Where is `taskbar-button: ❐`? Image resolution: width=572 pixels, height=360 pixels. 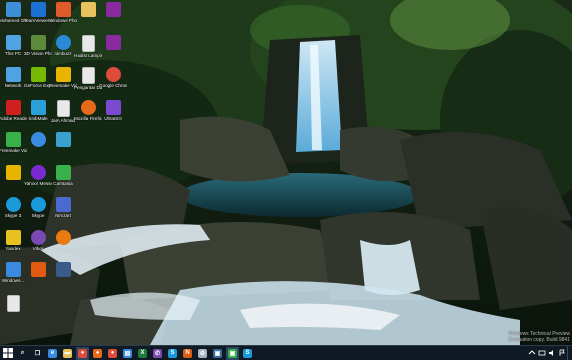
taskbar-button: ❐ is located at coordinates (37, 353).